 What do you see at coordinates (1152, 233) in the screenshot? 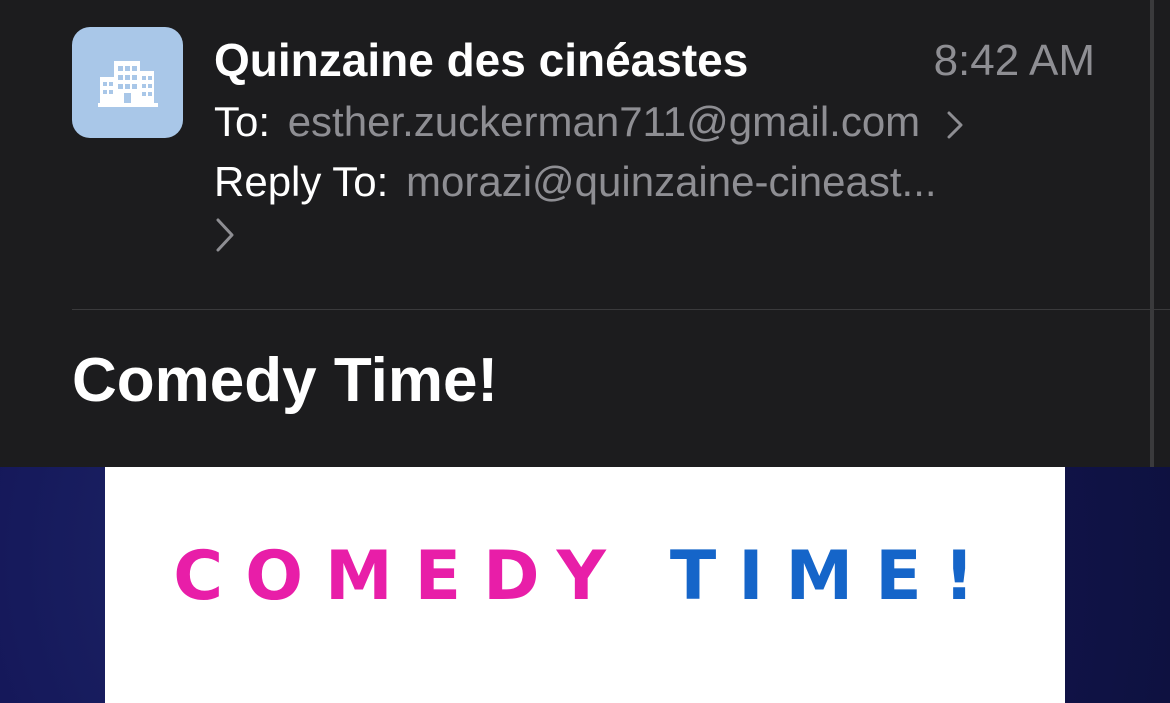
I see `scroll-edge` at bounding box center [1152, 233].